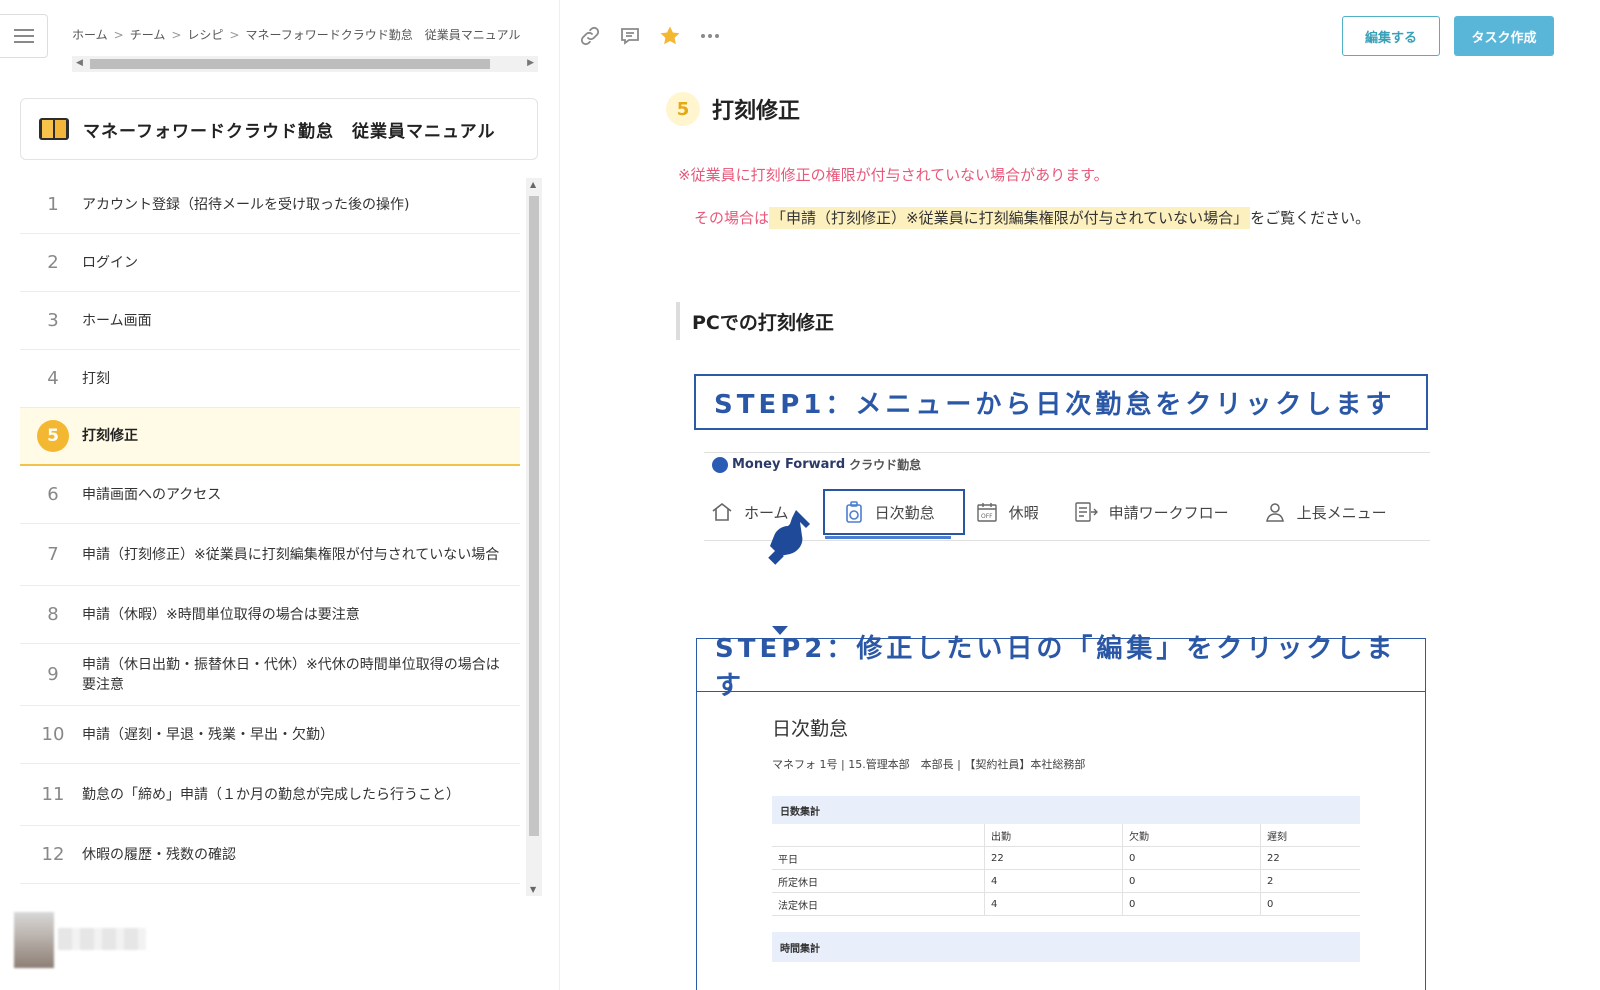  Describe the element at coordinates (788, 860) in the screenshot. I see `table-cell: 平日` at that location.